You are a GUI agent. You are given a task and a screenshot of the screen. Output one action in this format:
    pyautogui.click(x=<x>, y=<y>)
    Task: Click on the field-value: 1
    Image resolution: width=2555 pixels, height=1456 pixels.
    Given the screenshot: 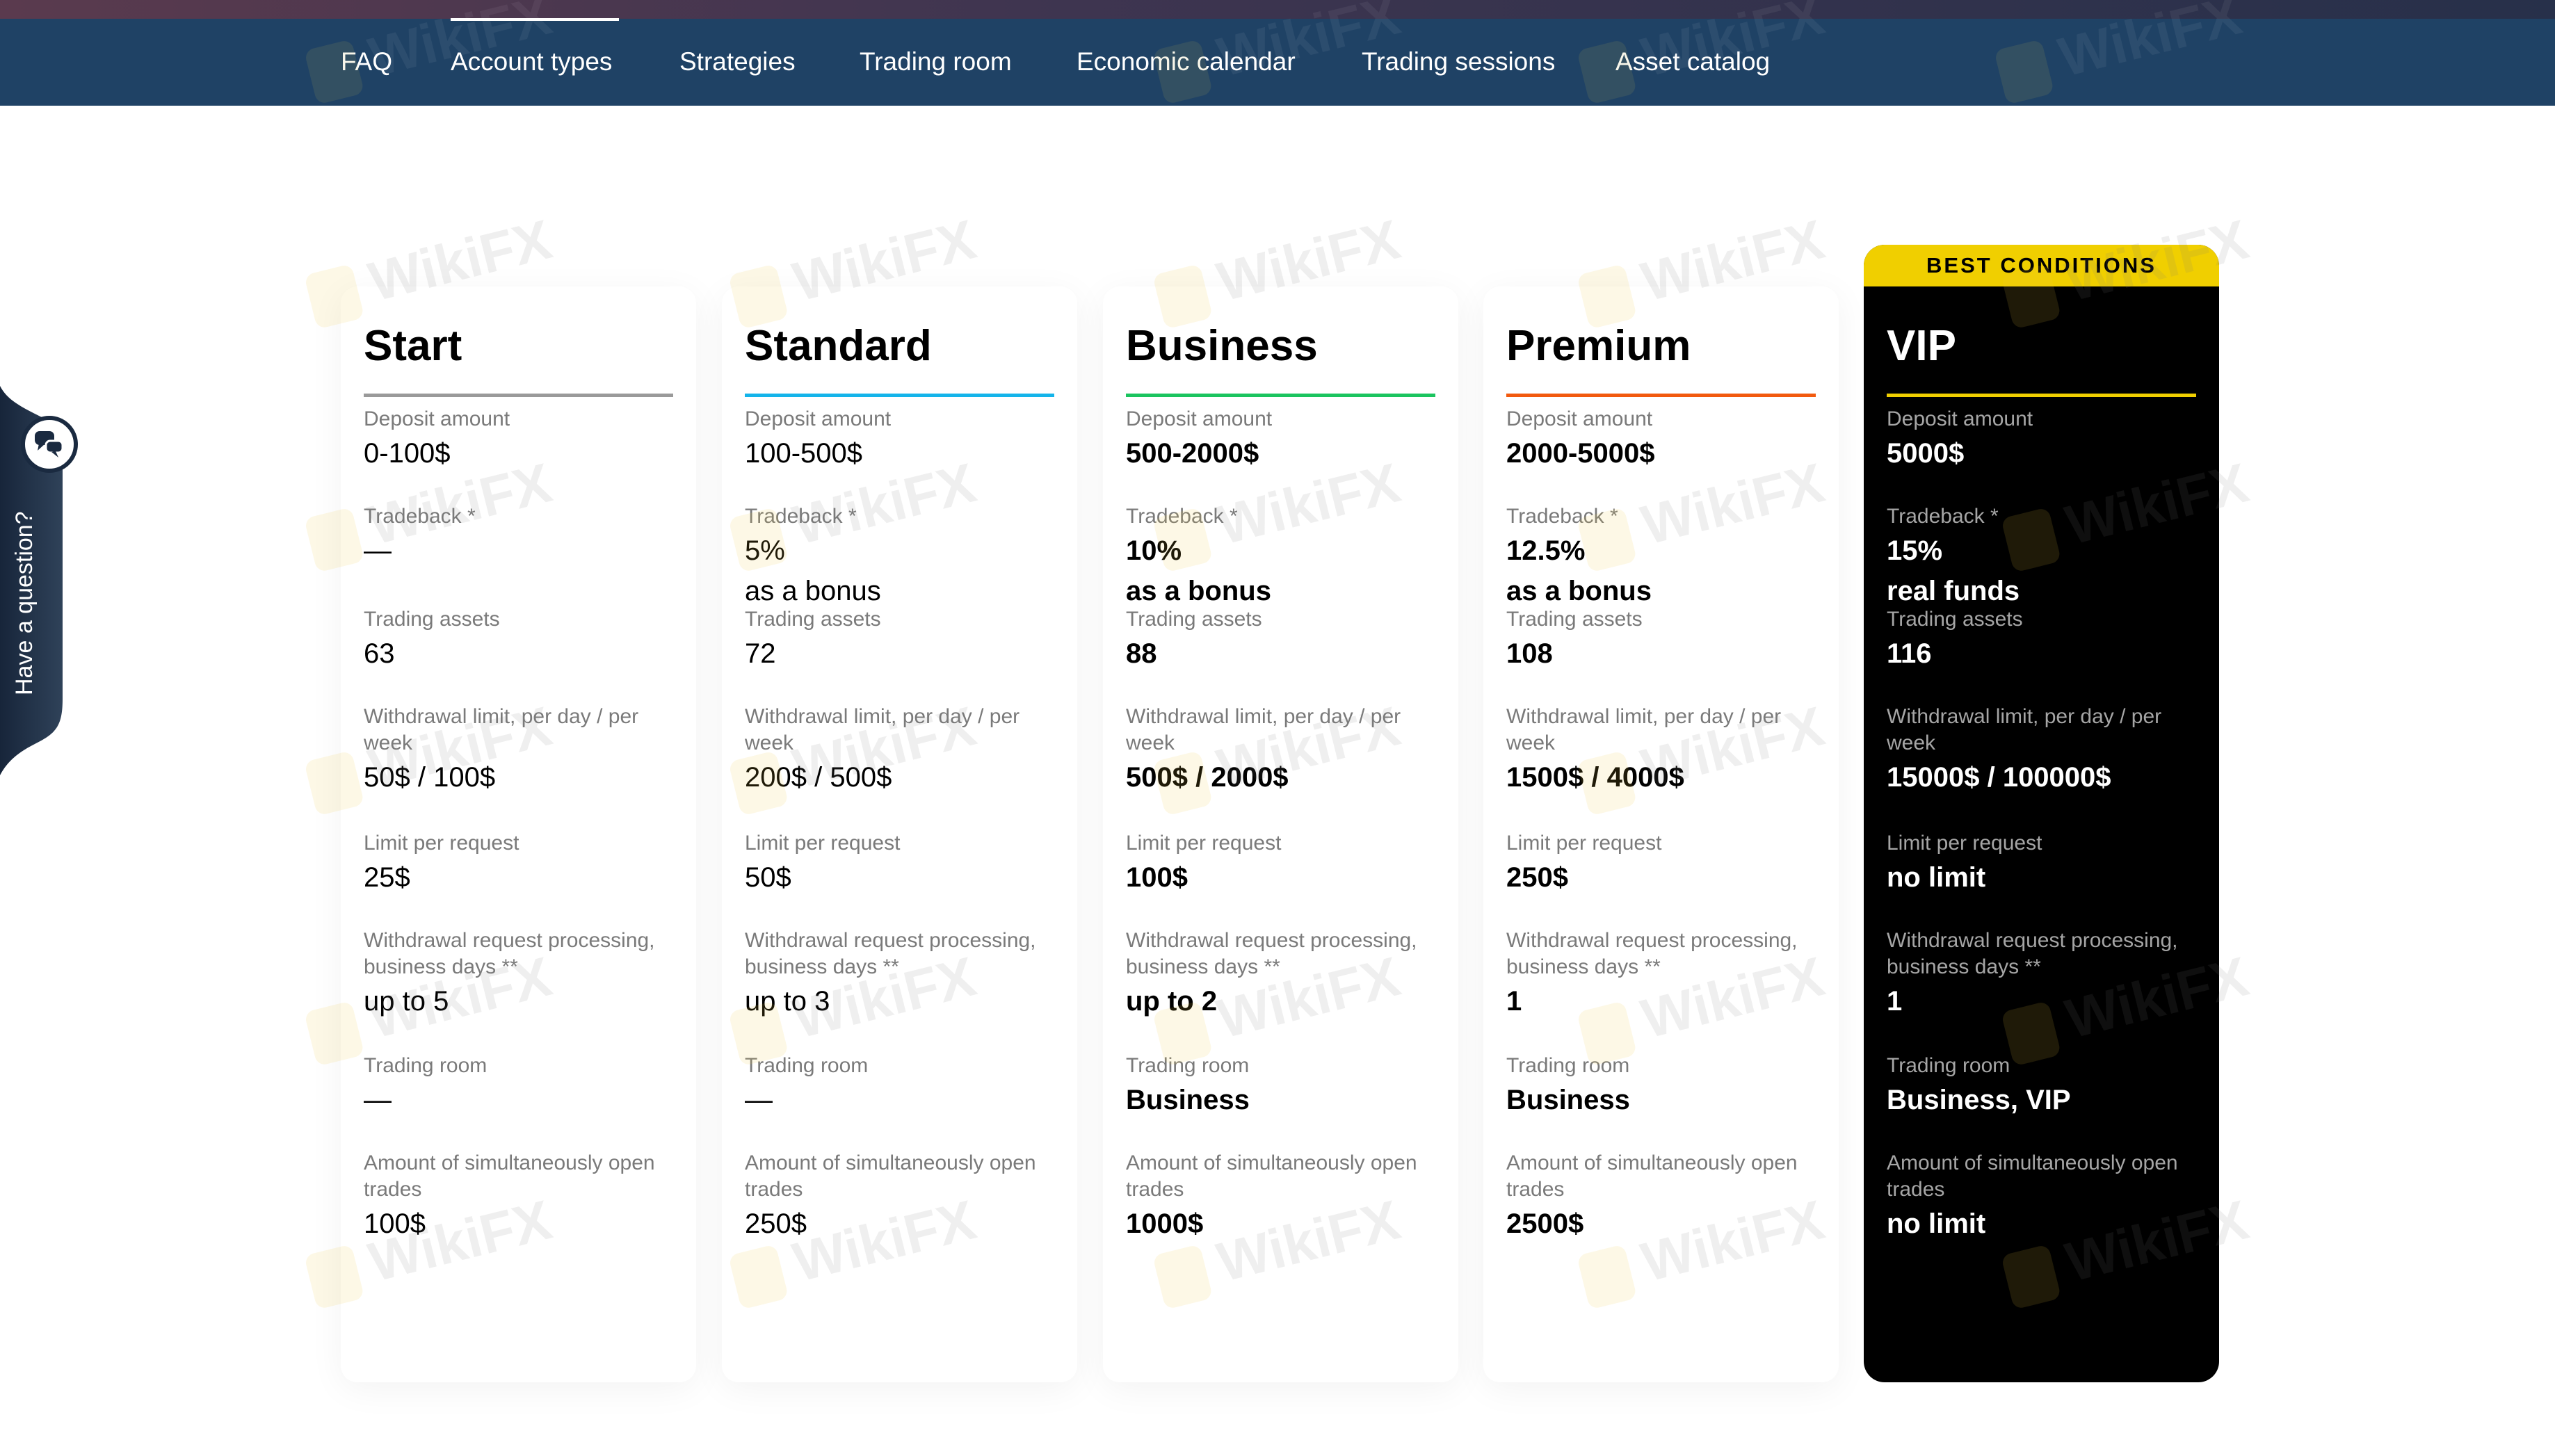 What is the action you would take?
    pyautogui.click(x=1514, y=1001)
    